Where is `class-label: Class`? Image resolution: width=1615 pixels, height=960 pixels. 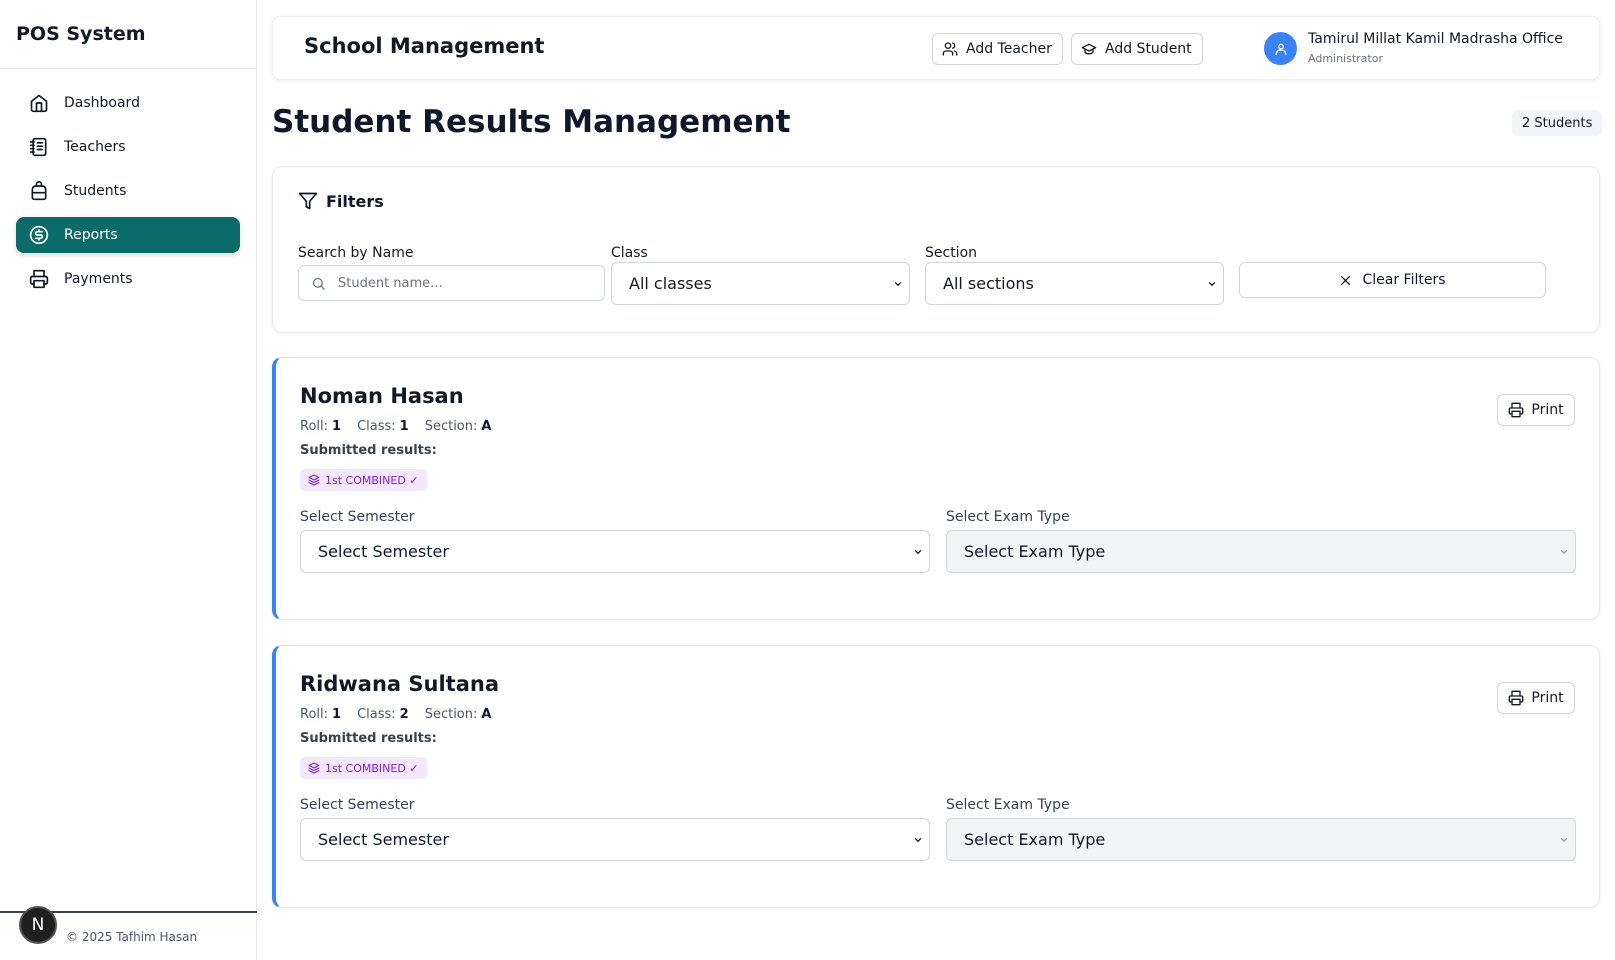
class-label: Class is located at coordinates (629, 253).